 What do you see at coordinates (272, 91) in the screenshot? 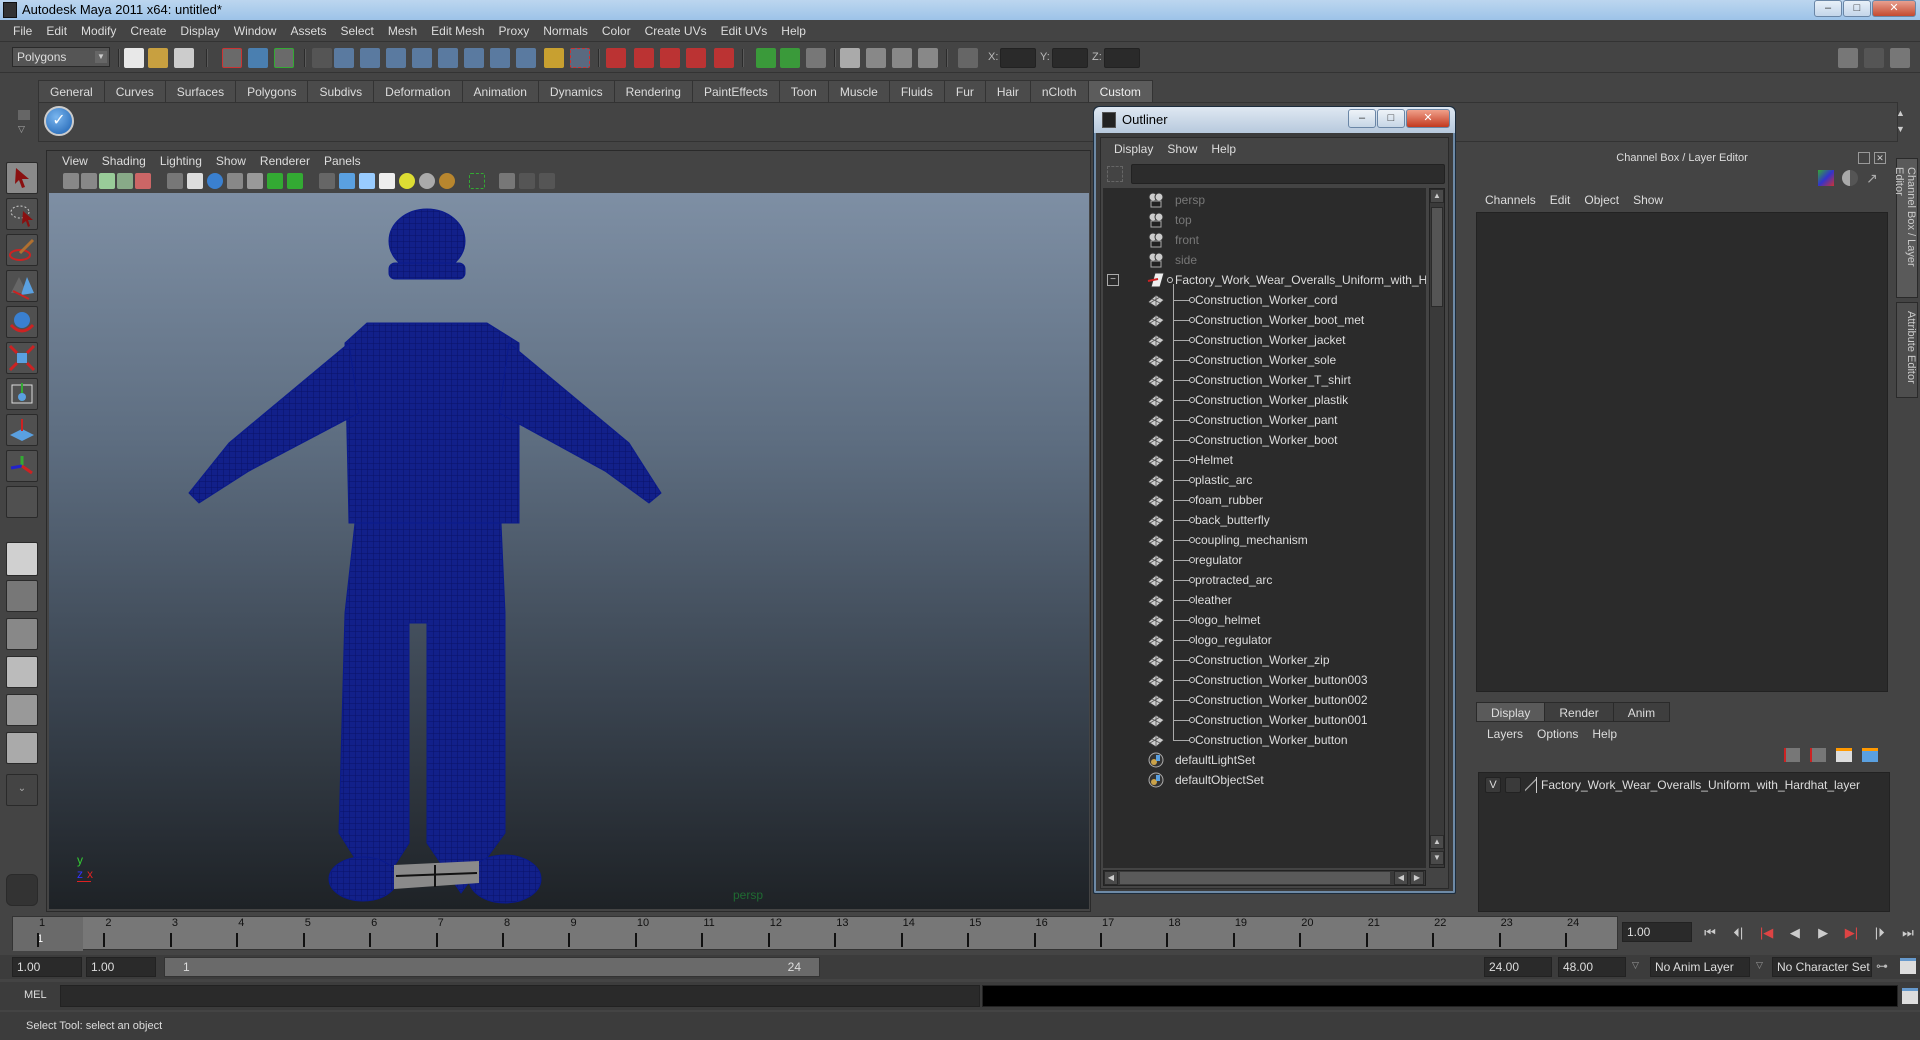
I see `shelf-tab-polygons: Polygons` at bounding box center [272, 91].